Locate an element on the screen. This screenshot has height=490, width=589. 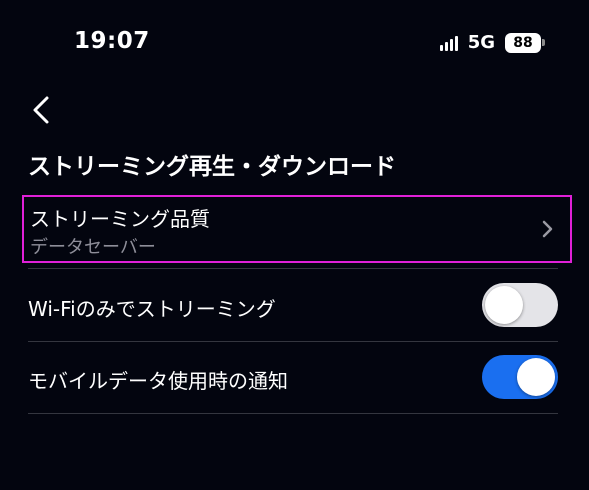
battery-level: 88 is located at coordinates (523, 42).